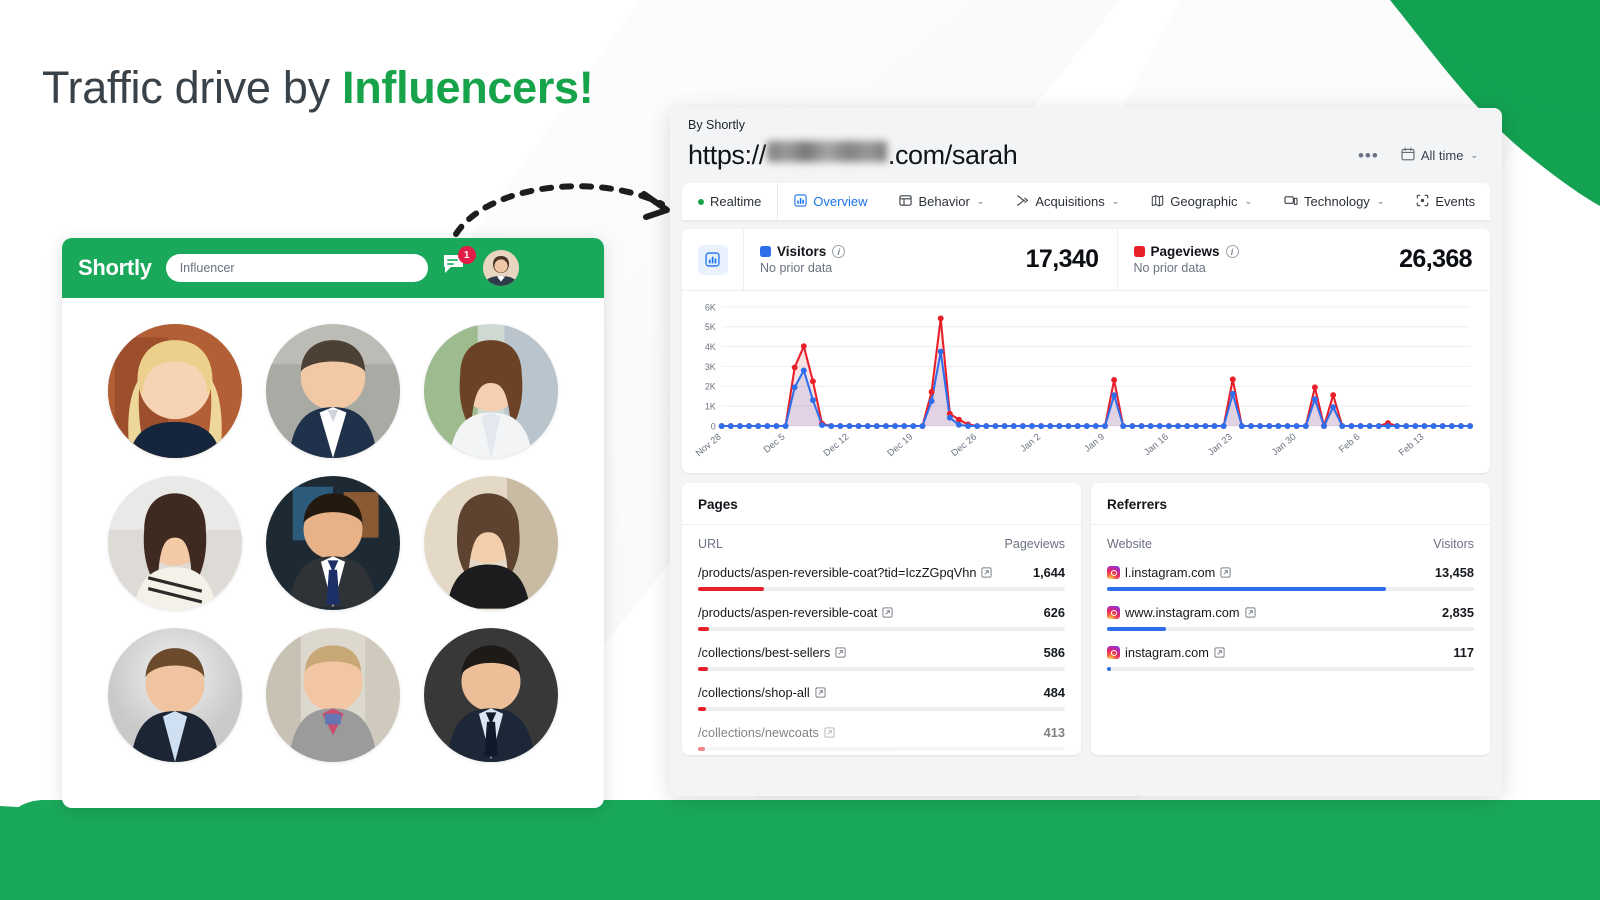  I want to click on date-range-selector: All time ⌄, so click(1439, 155).